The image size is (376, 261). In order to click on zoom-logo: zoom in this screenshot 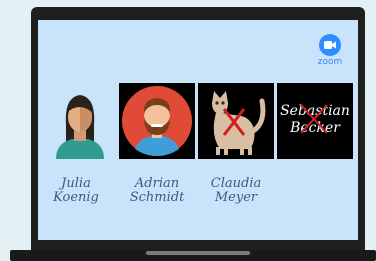, I will do `click(330, 51)`.